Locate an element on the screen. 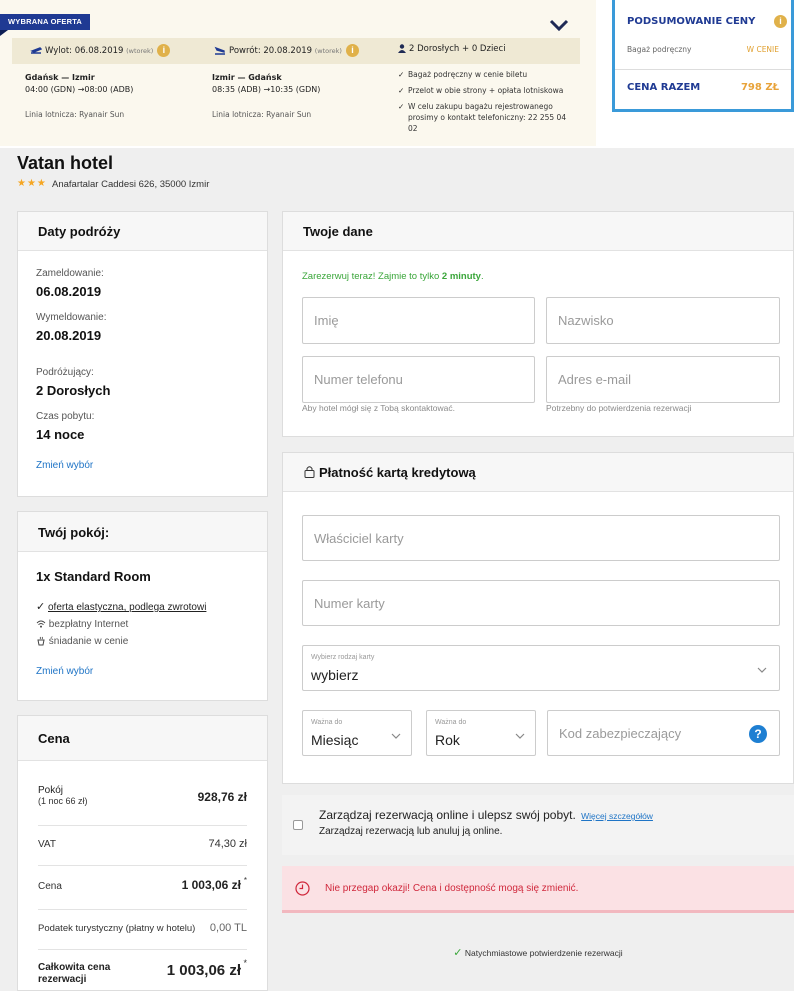  phone-input: Numer telefonu is located at coordinates (418, 379).